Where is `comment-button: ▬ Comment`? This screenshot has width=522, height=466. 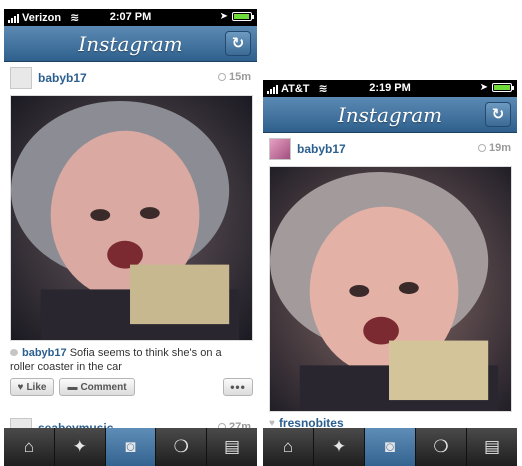
comment-button: ▬ Comment is located at coordinates (97, 387).